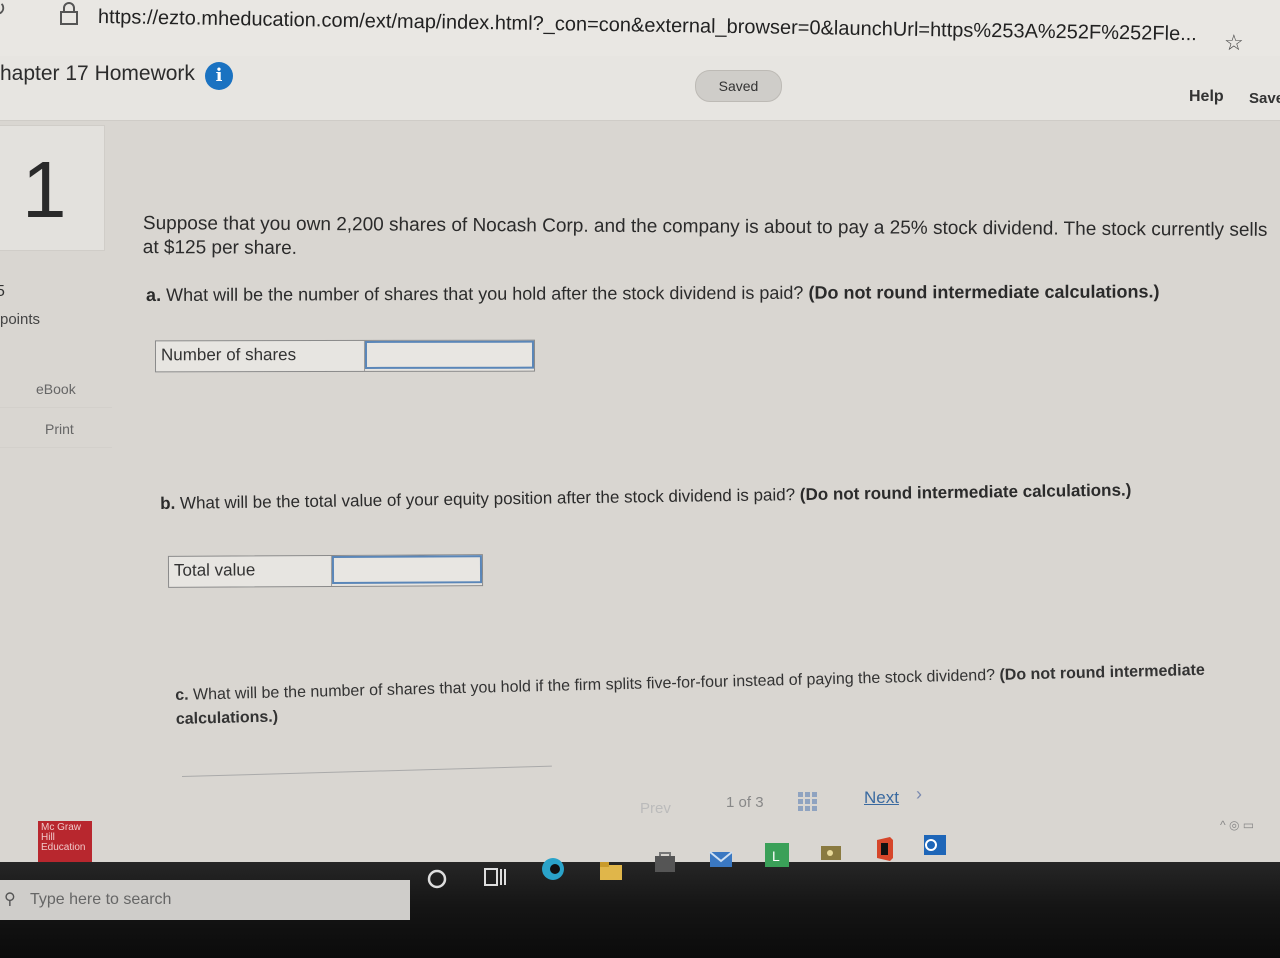 The height and width of the screenshot is (958, 1280). What do you see at coordinates (738, 86) in the screenshot?
I see `saved-status-badge: Saved` at bounding box center [738, 86].